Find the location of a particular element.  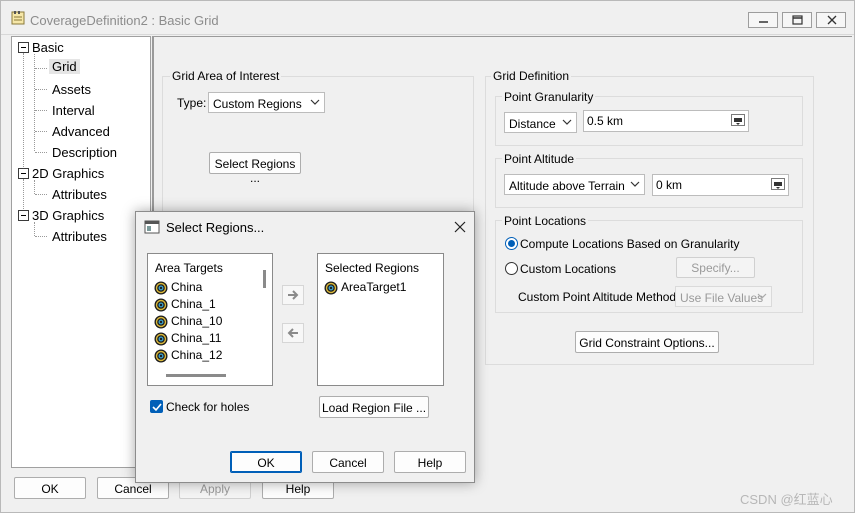

point-granularity-label: Point Granularity is located at coordinates (549, 97).